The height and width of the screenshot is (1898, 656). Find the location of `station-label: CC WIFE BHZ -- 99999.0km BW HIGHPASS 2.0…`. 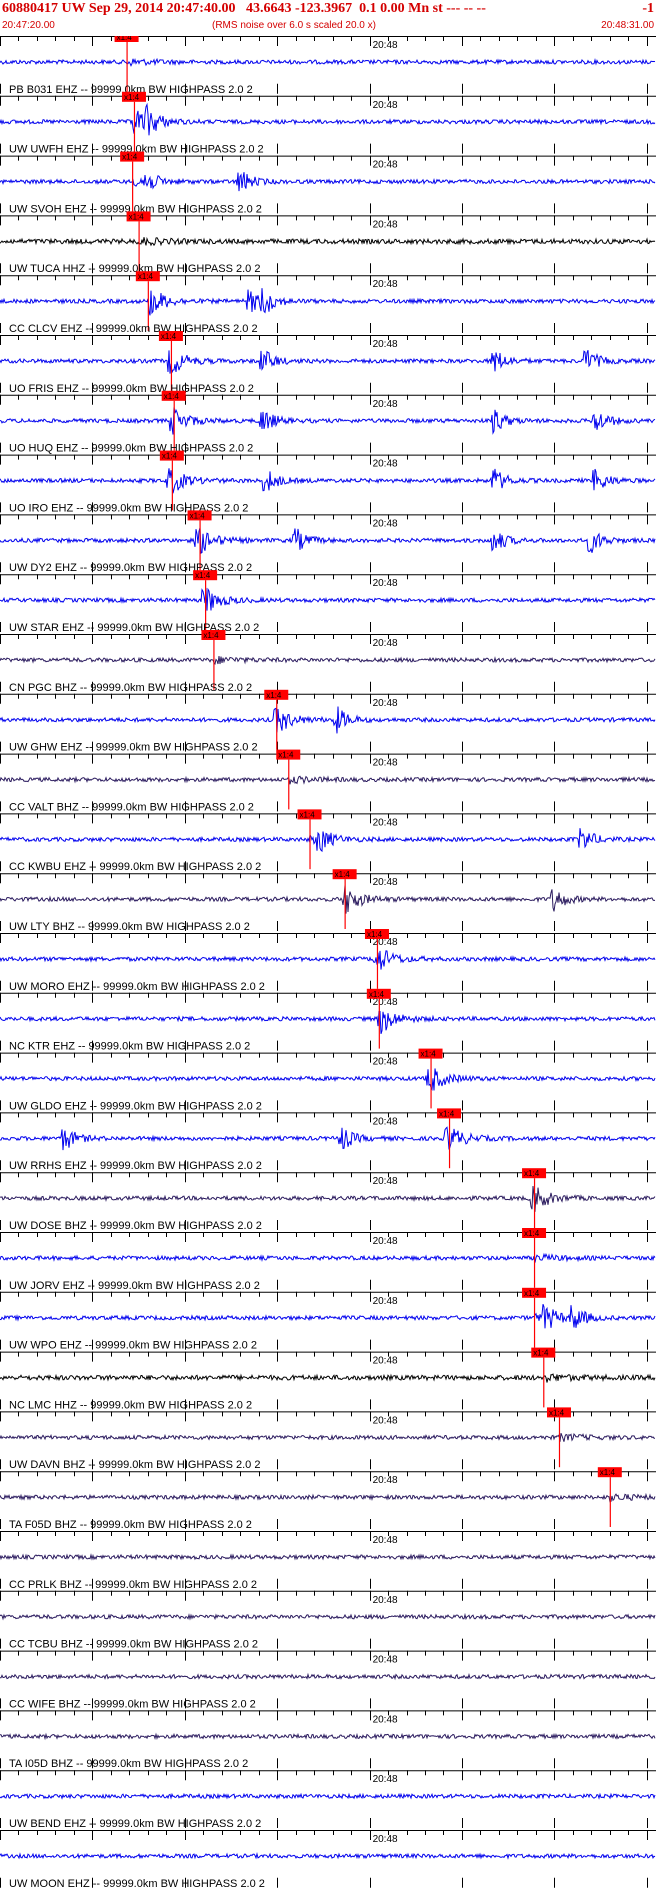

station-label: CC WIFE BHZ -- 99999.0km BW HIGHPASS 2.0… is located at coordinates (132, 1704).